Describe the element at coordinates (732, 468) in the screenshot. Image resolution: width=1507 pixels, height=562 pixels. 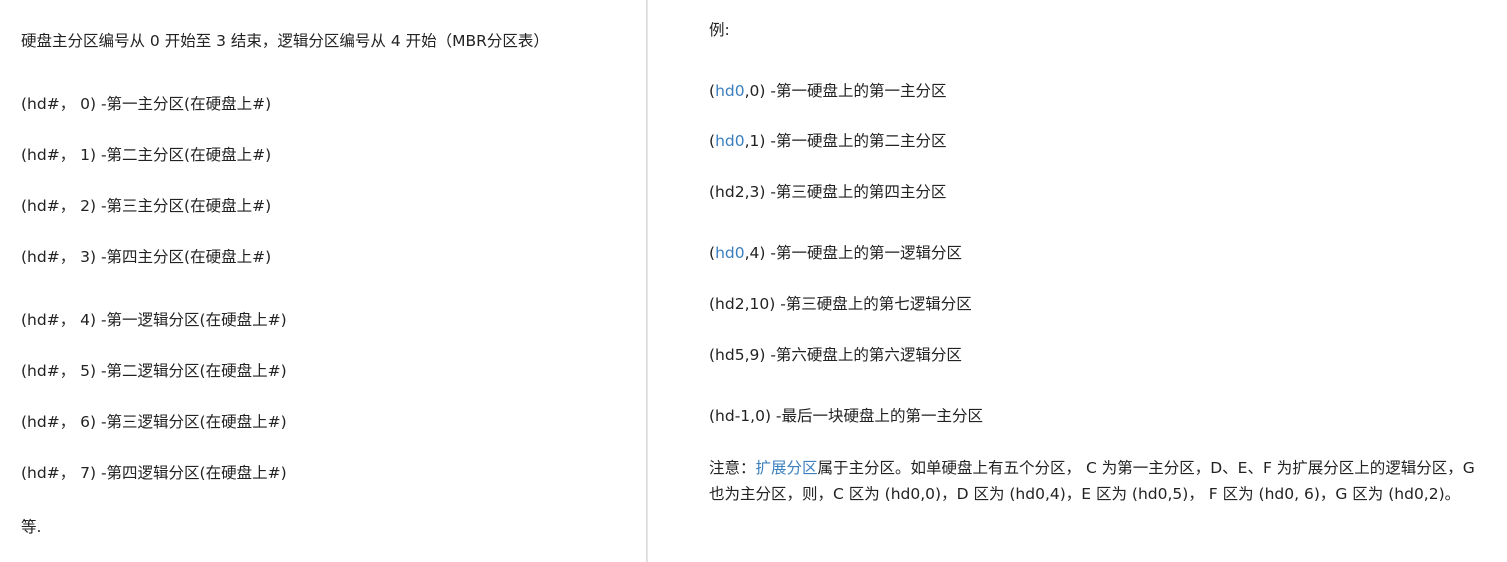
I see `note-label: 注意：` at that location.